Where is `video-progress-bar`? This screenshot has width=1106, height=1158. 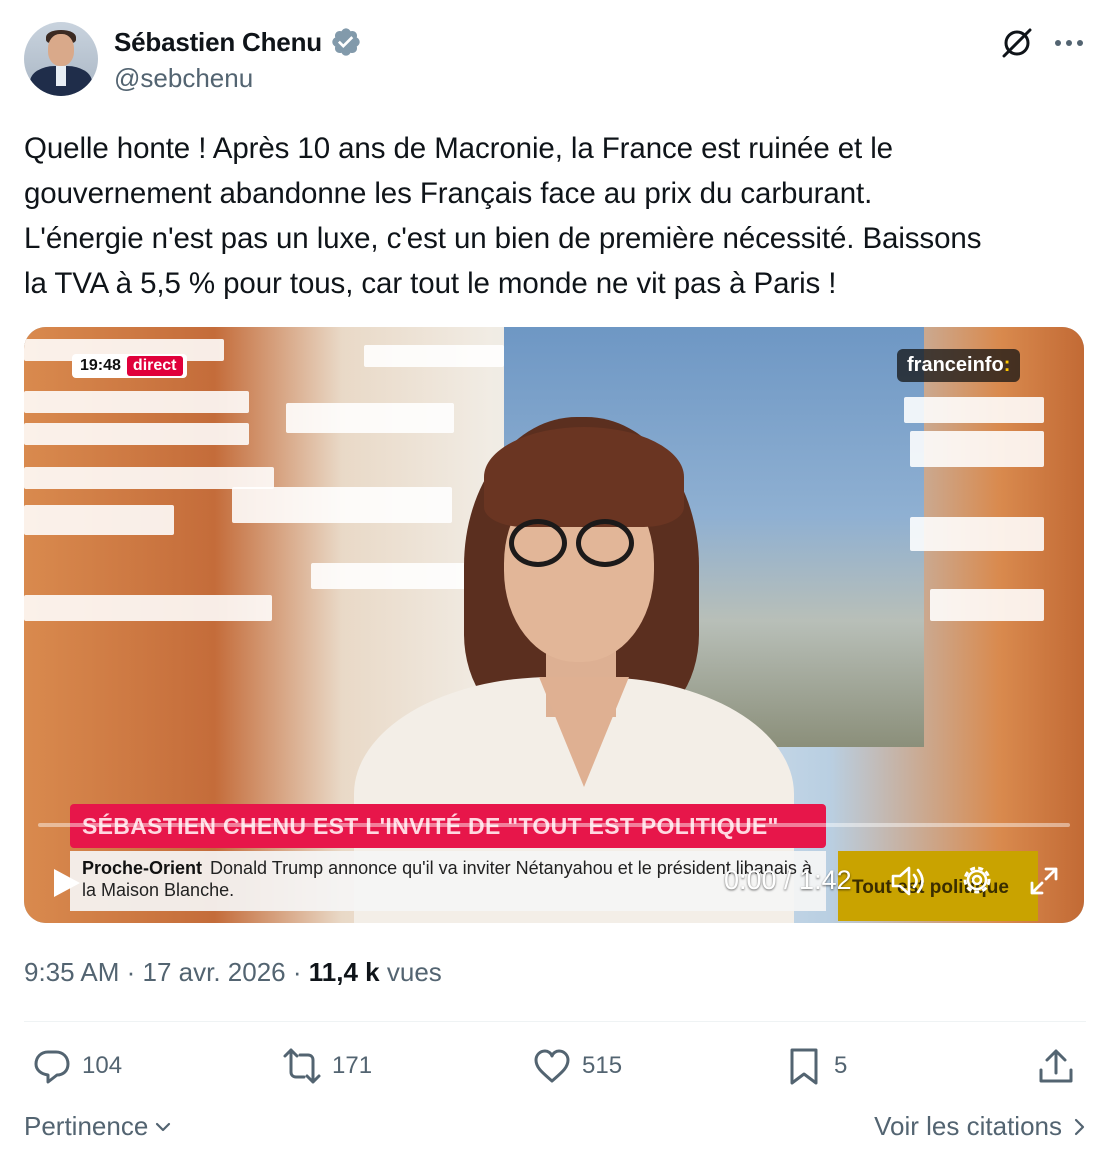
video-progress-bar is located at coordinates (554, 825).